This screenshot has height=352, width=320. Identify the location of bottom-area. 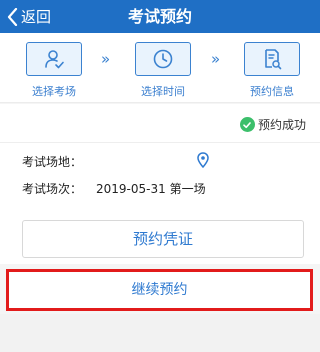
(160, 333).